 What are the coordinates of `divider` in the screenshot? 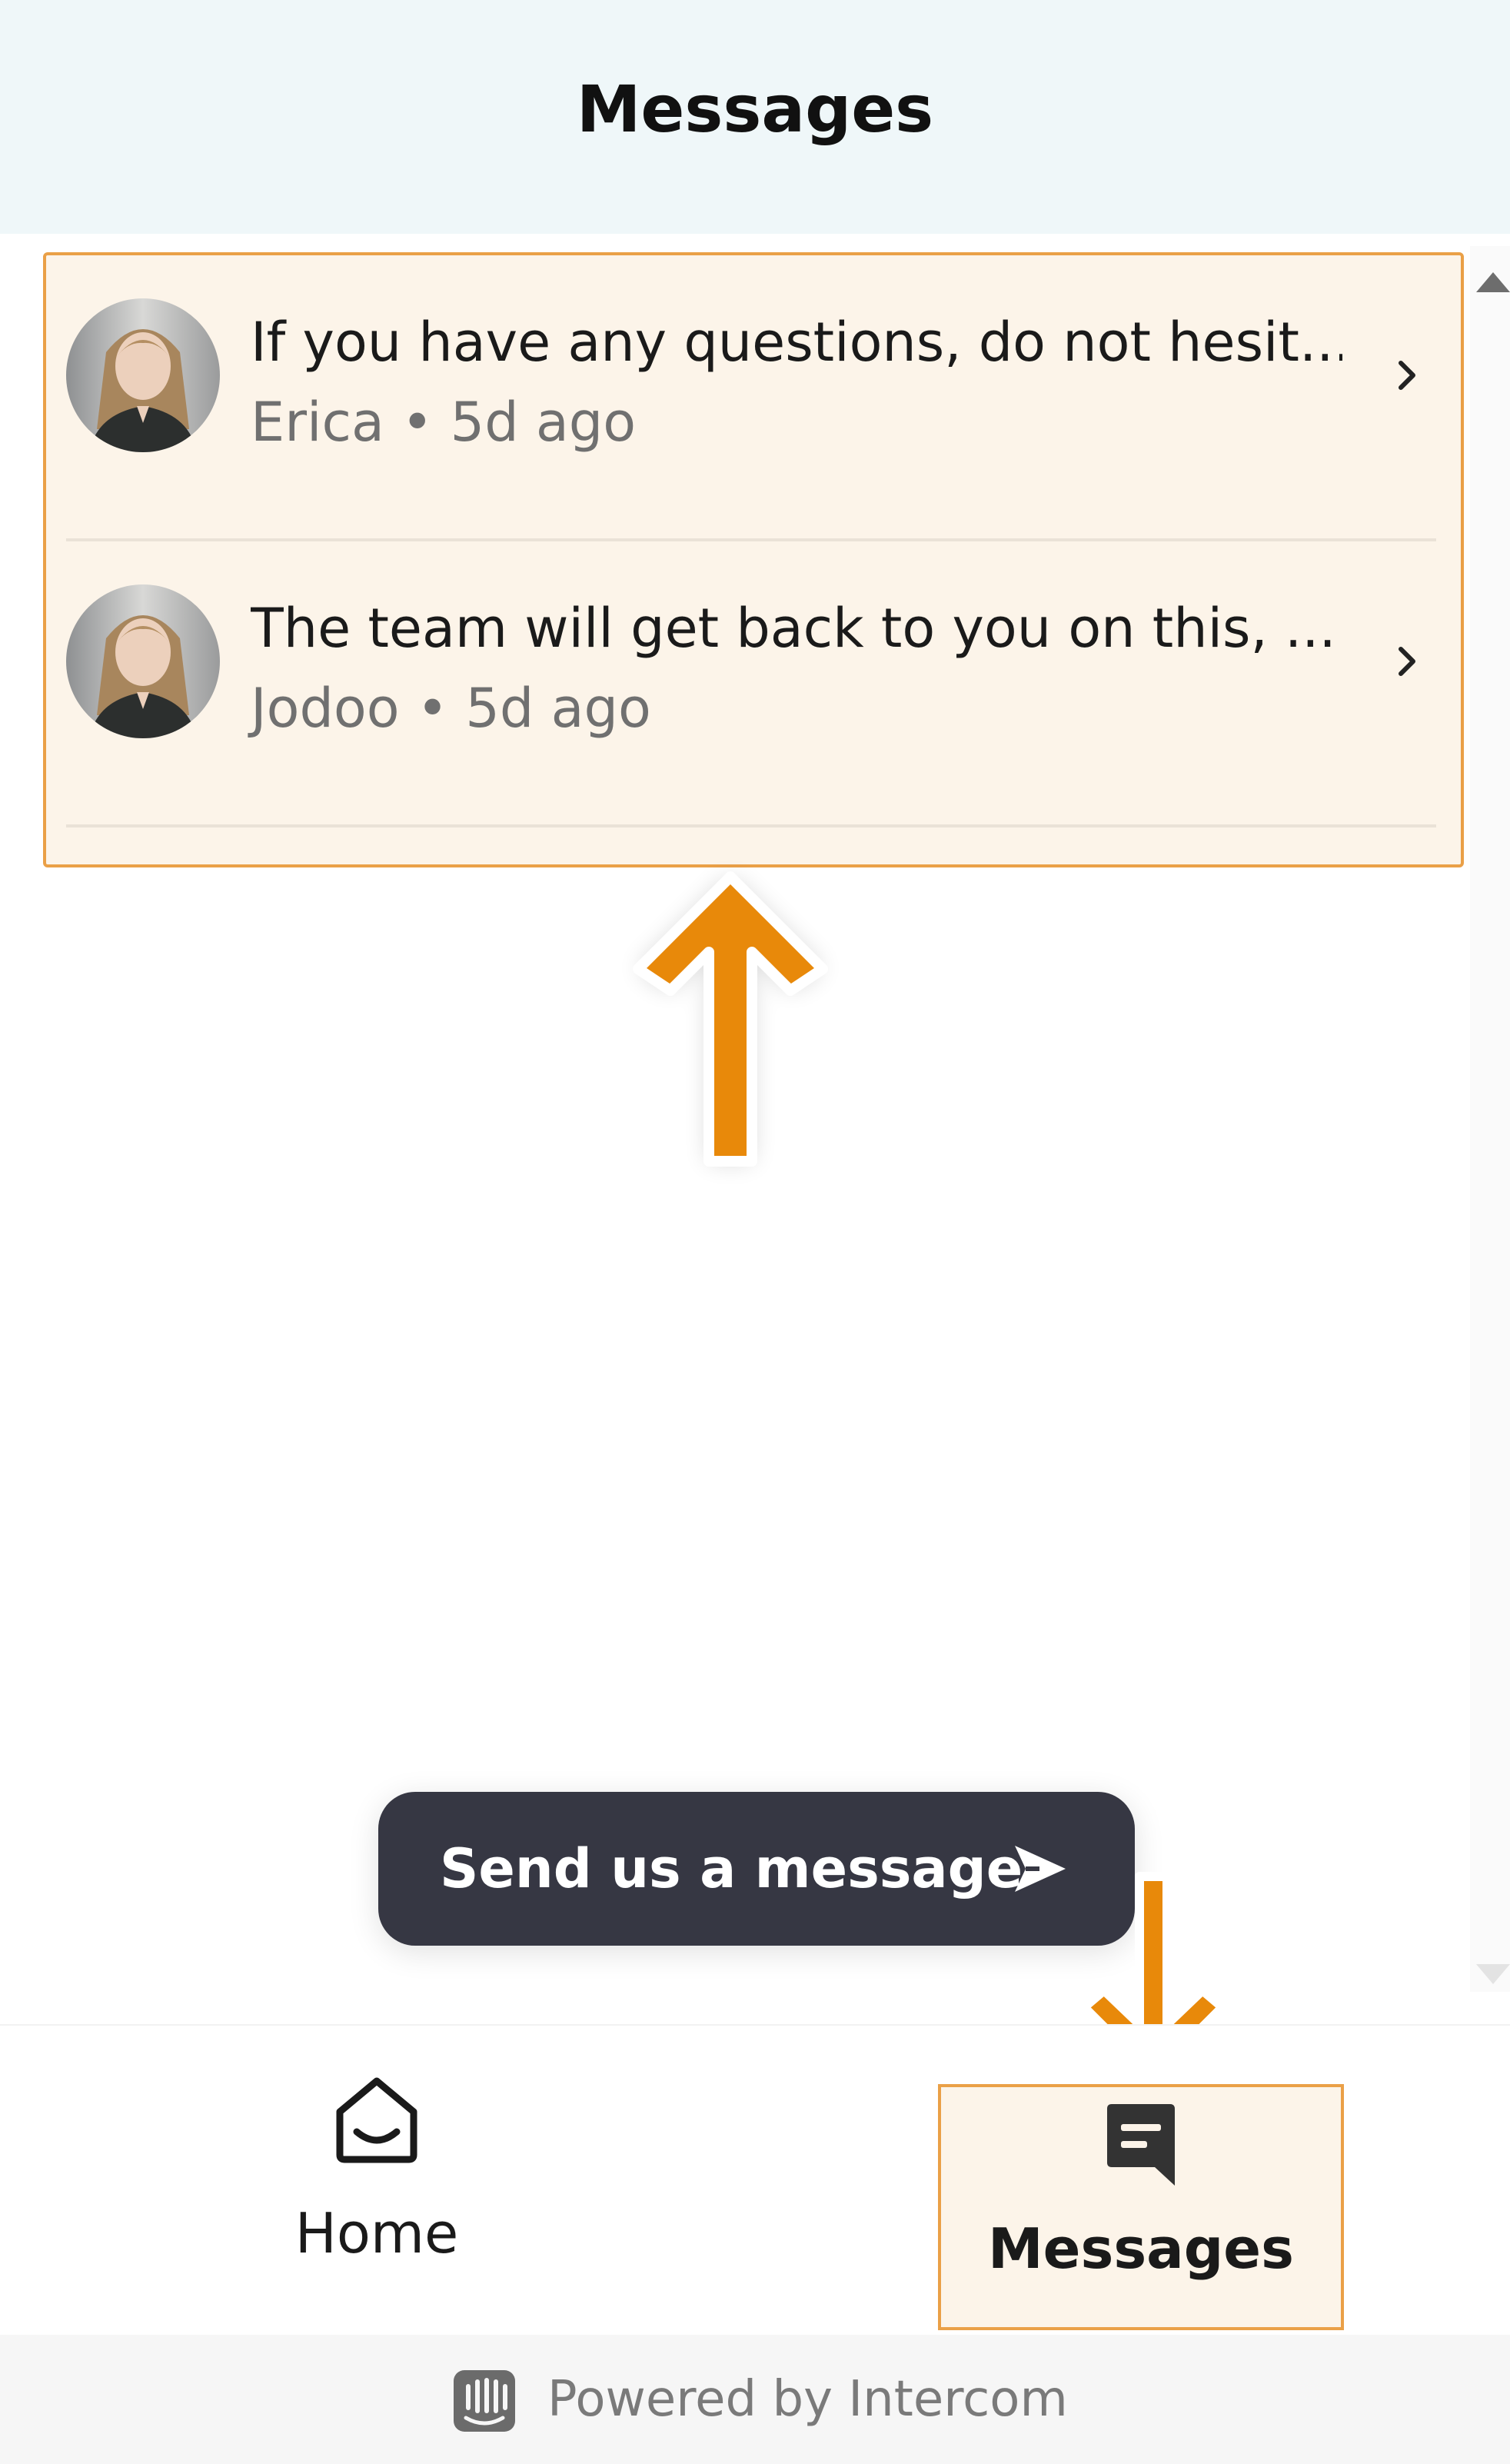 It's located at (751, 825).